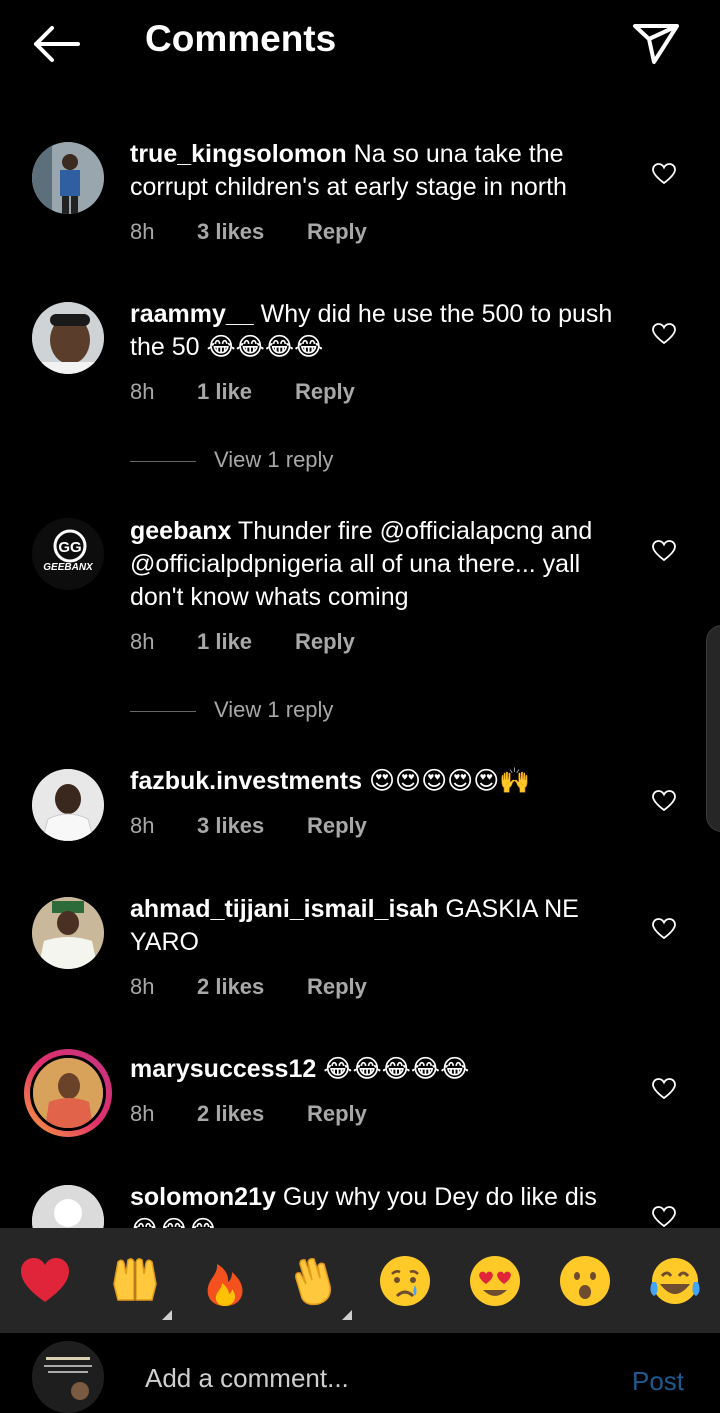 This screenshot has width=720, height=1413. Describe the element at coordinates (320, 1287) in the screenshot. I see `clapping-hands-emoji-icon` at that location.